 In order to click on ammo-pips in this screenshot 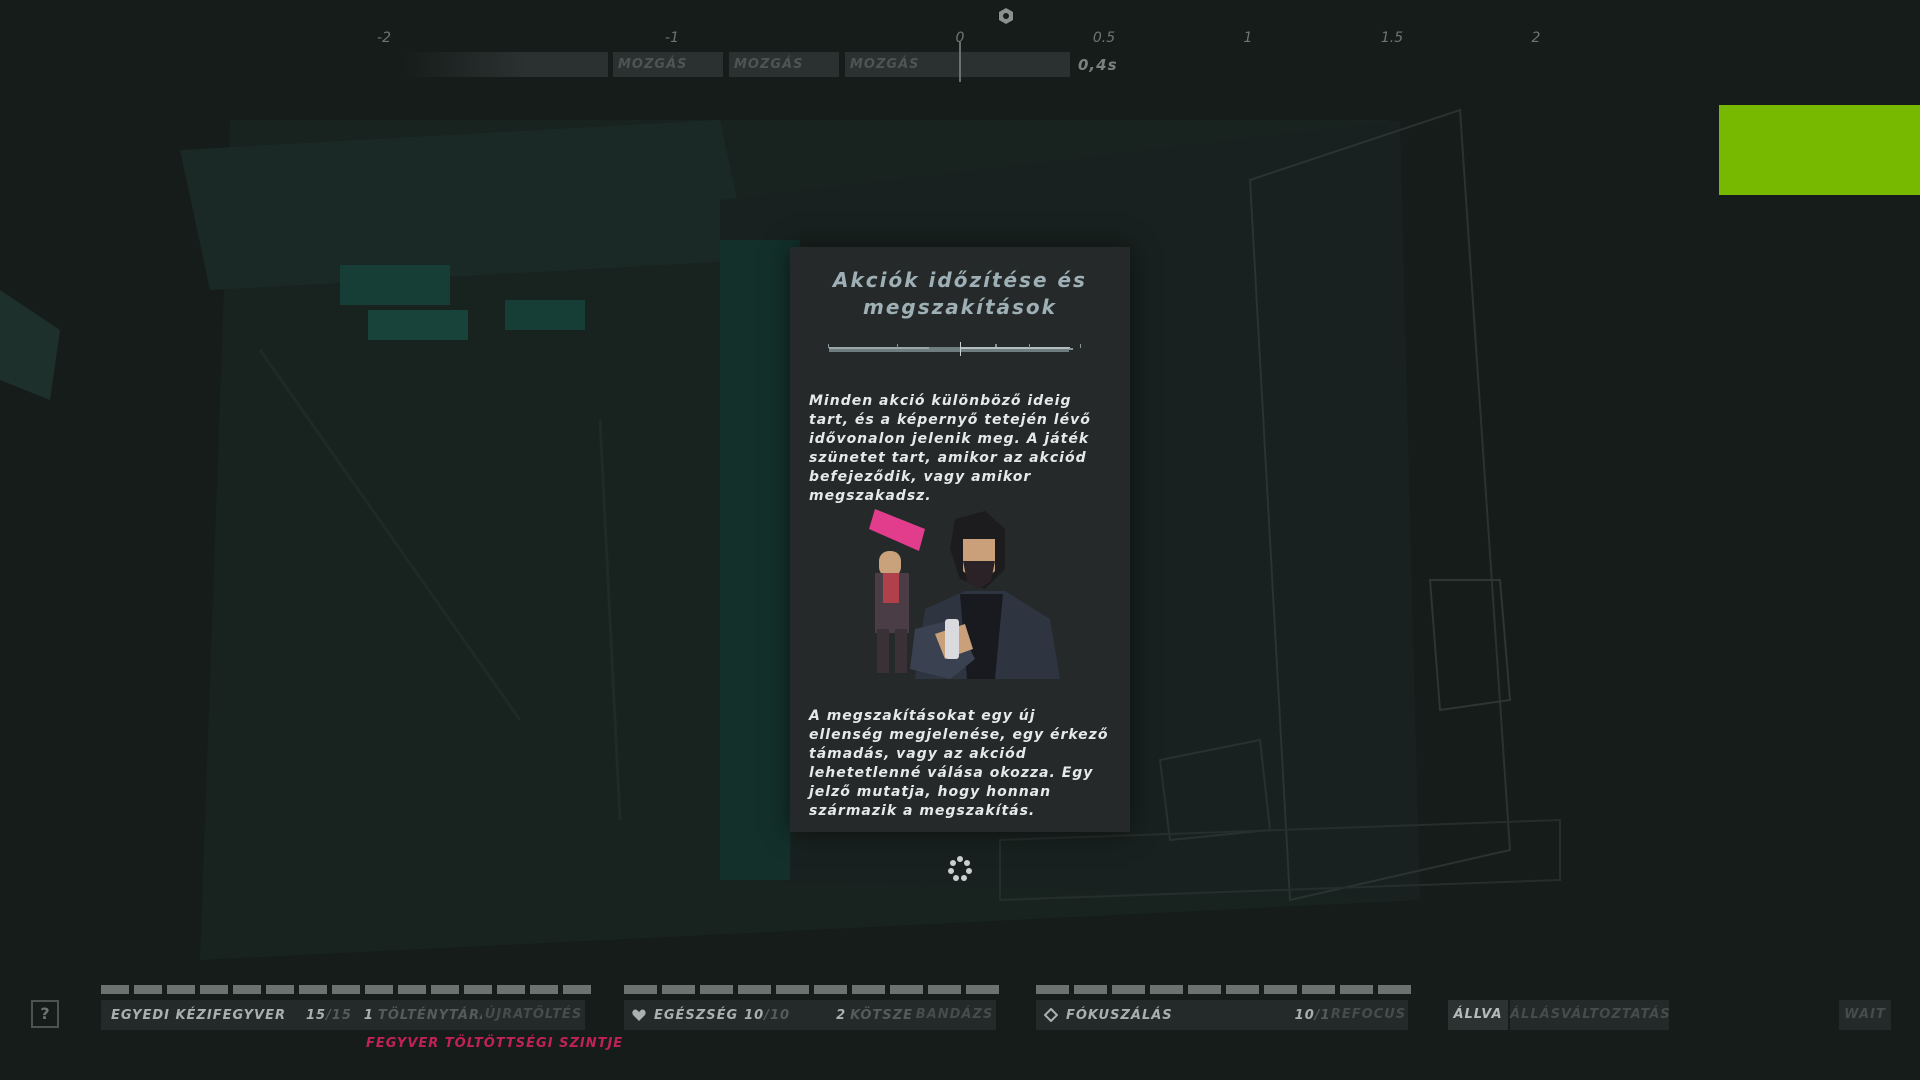, I will do `click(346, 989)`.